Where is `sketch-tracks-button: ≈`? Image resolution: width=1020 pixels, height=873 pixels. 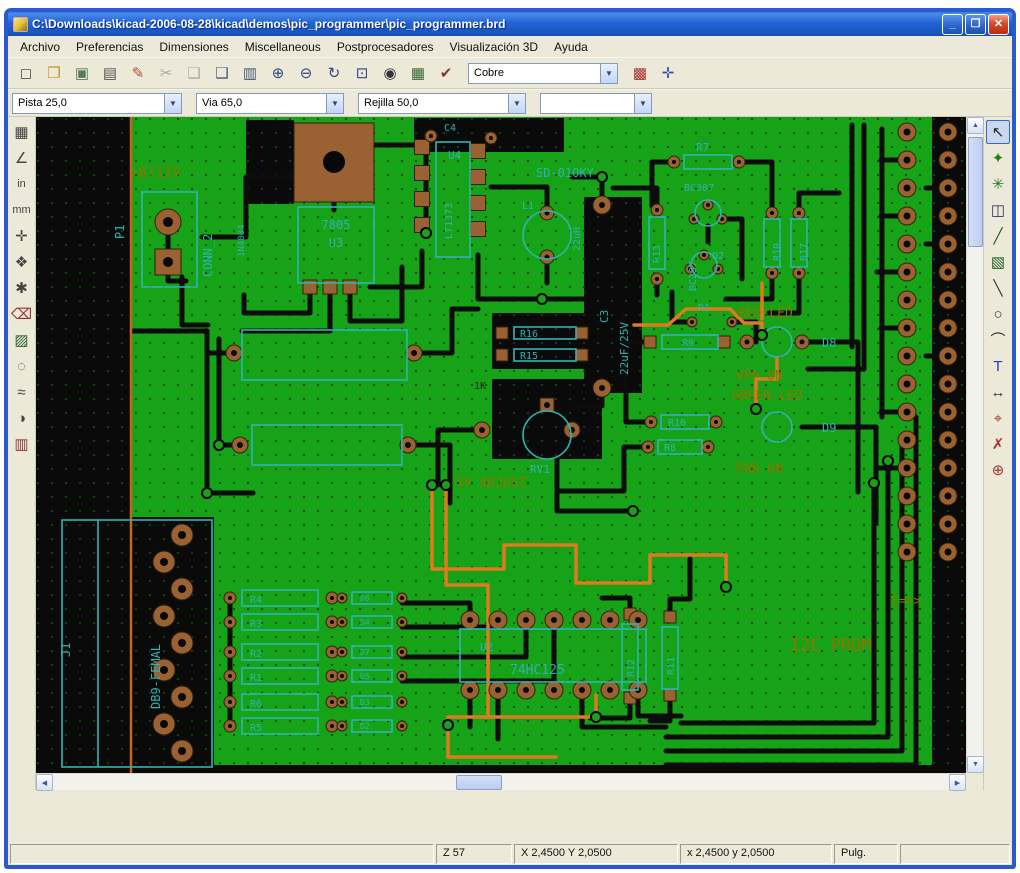
sketch-tracks-button: ≈ is located at coordinates (22, 392).